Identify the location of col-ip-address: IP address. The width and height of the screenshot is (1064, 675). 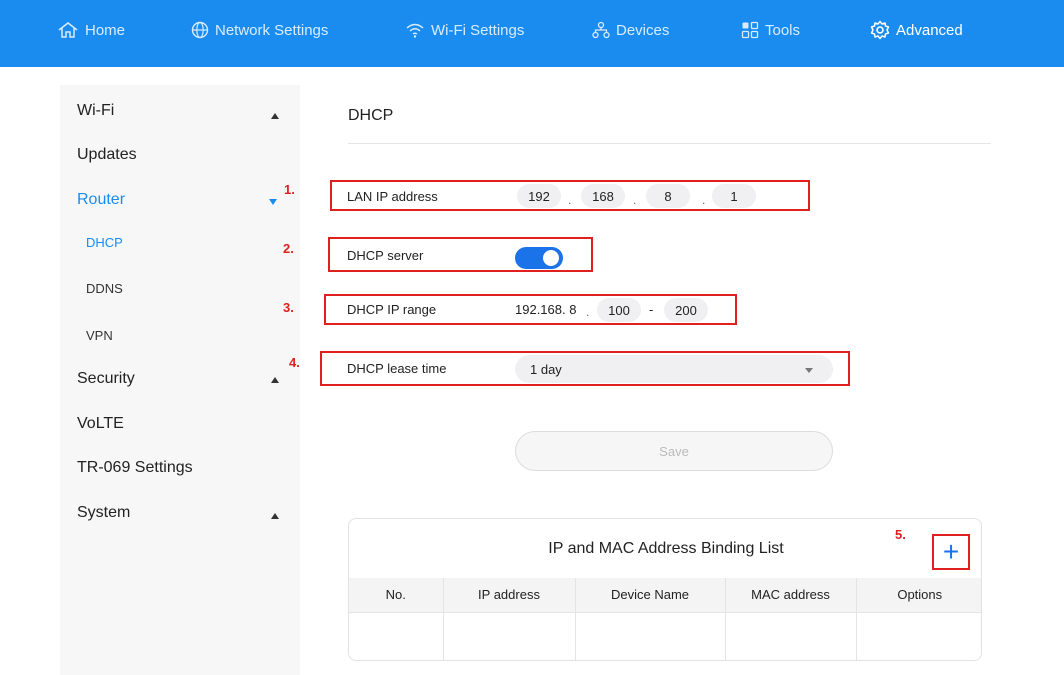
(508, 595).